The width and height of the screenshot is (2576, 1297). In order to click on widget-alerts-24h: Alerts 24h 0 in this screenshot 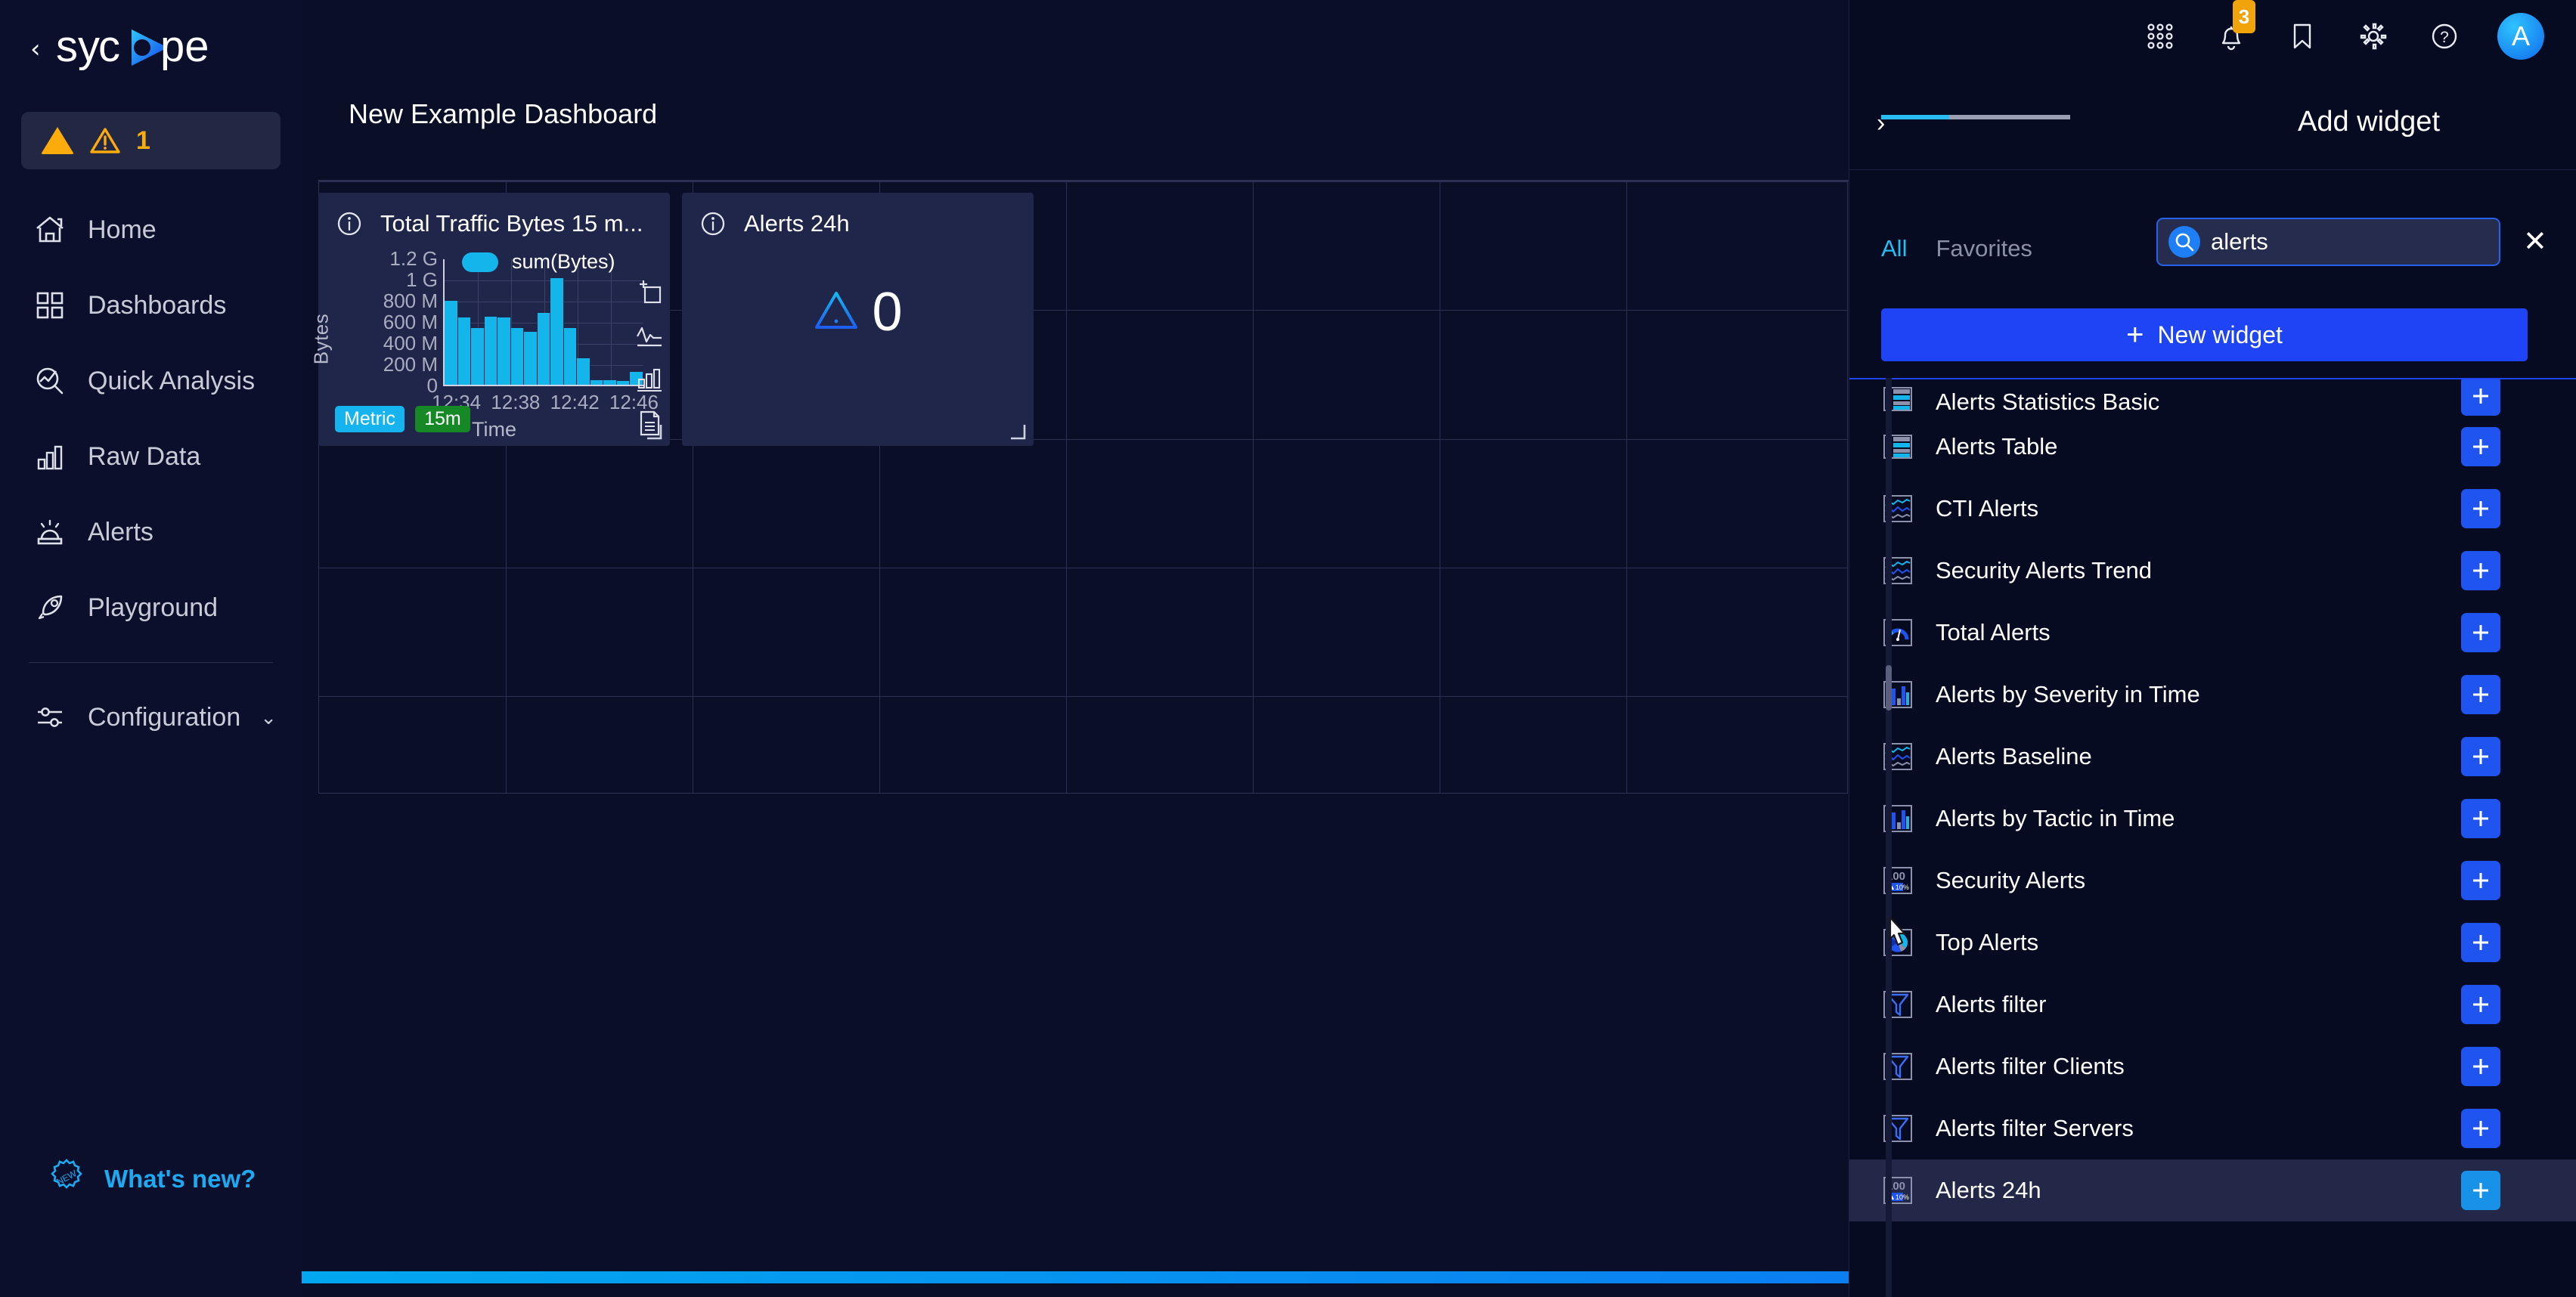, I will do `click(858, 319)`.